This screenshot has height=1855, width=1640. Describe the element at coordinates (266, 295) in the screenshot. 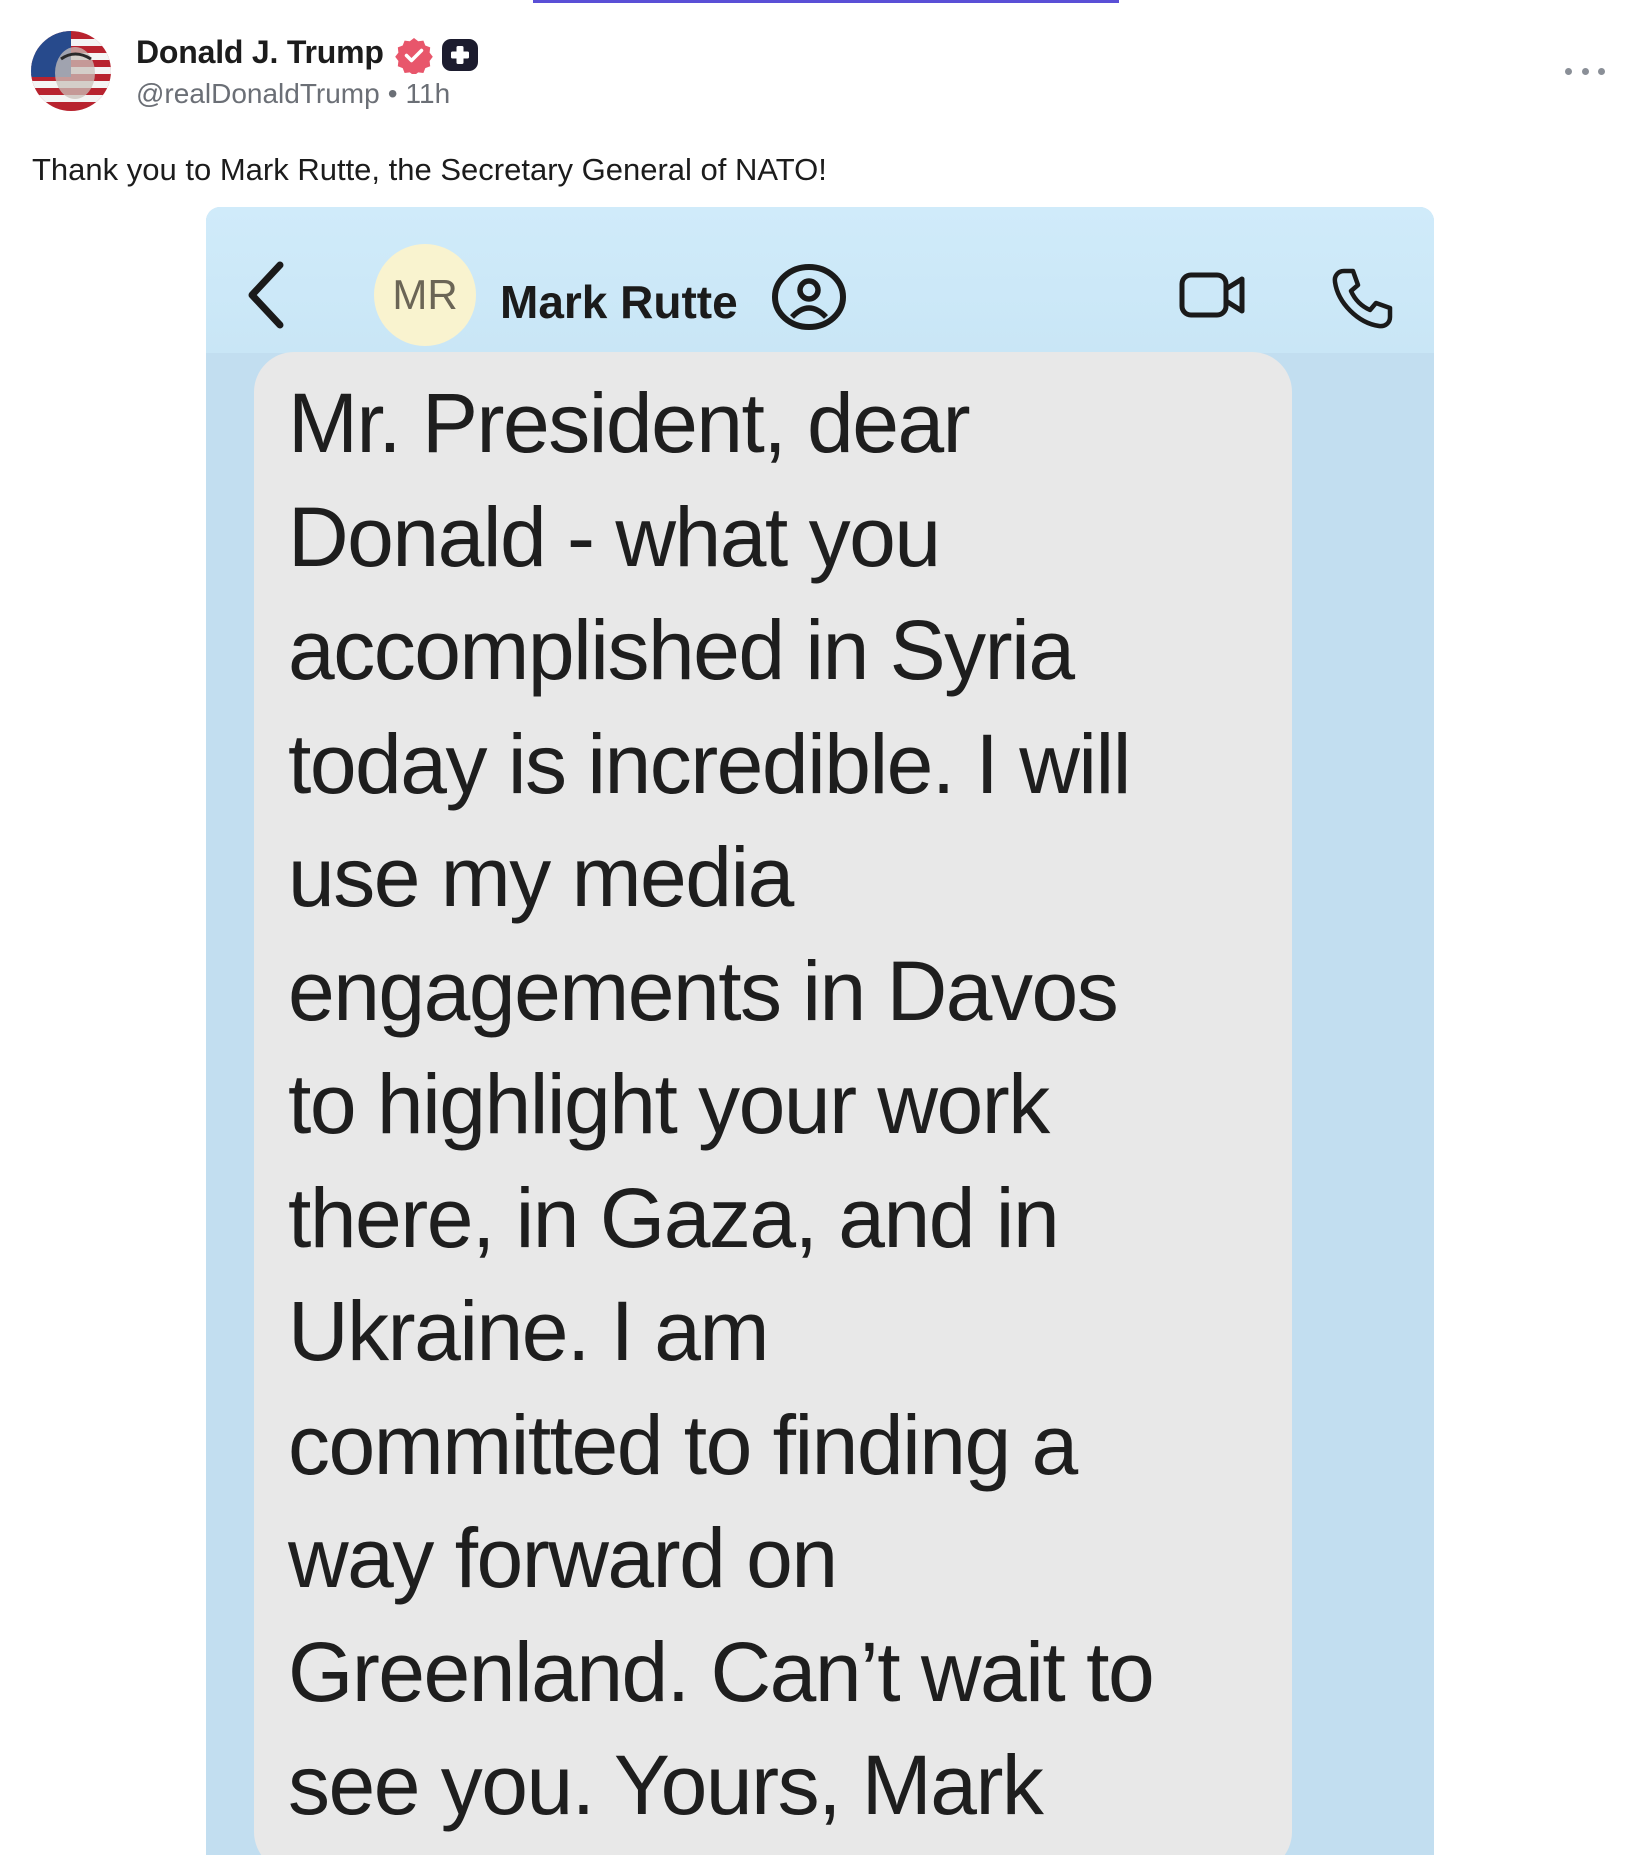

I see `back-icon` at that location.